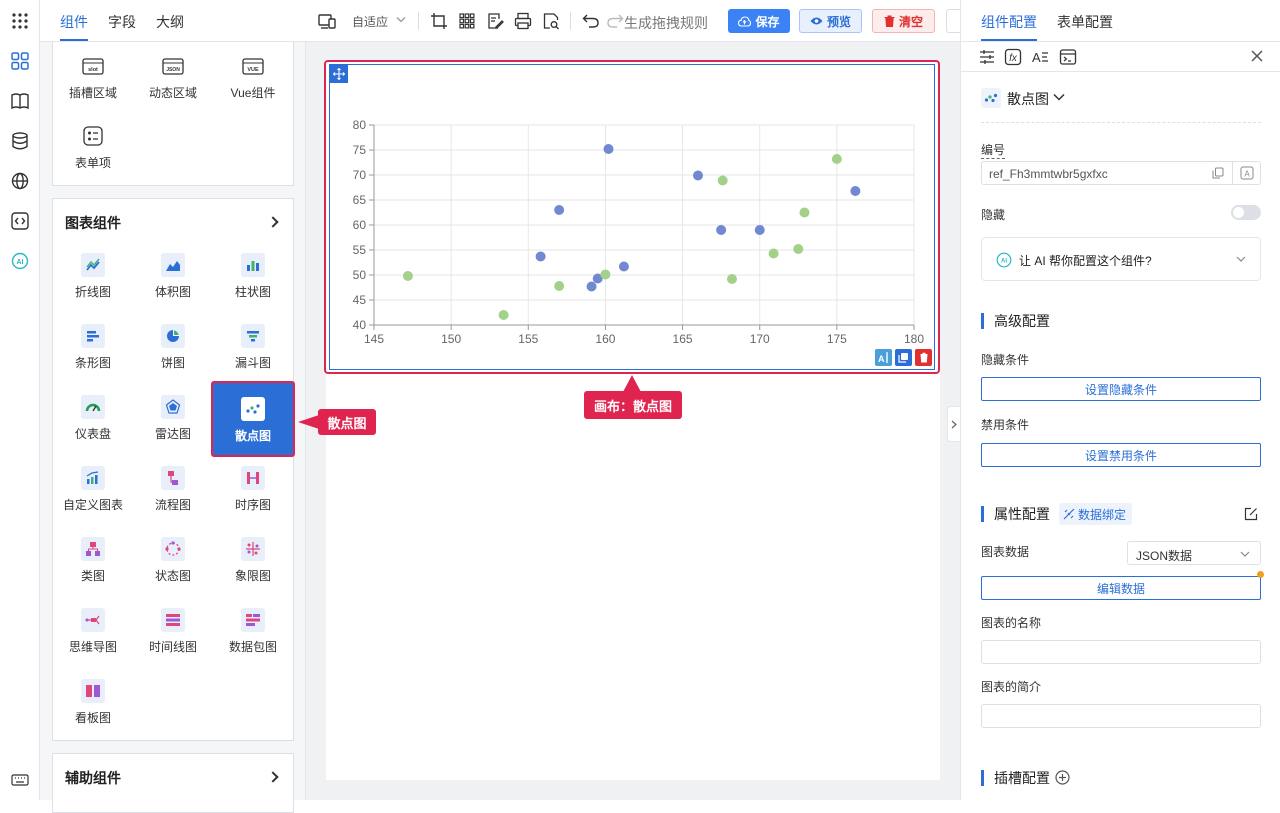 The height and width of the screenshot is (813, 1280). What do you see at coordinates (1009, 22) in the screenshot?
I see `tab-component-config: 组件配置` at bounding box center [1009, 22].